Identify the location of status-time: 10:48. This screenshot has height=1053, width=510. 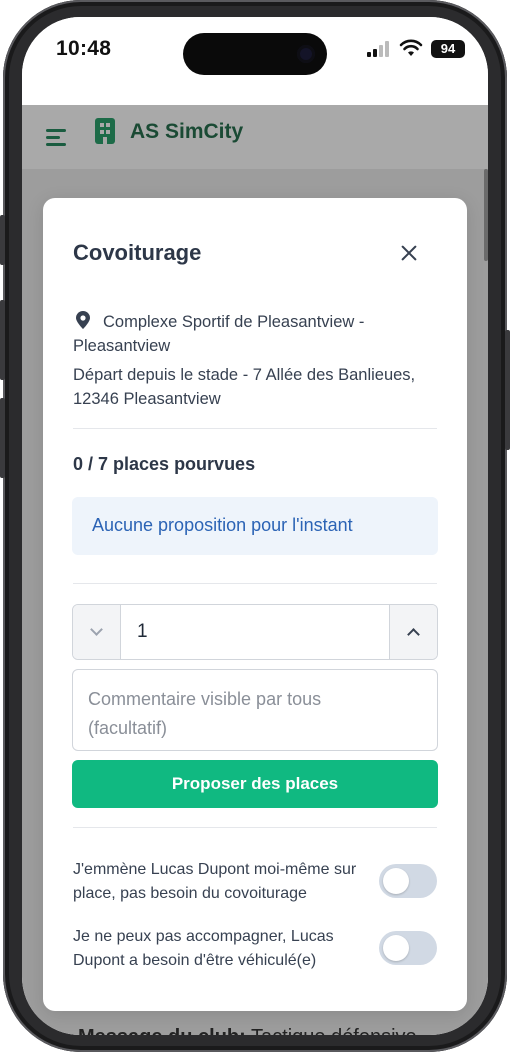
(84, 48).